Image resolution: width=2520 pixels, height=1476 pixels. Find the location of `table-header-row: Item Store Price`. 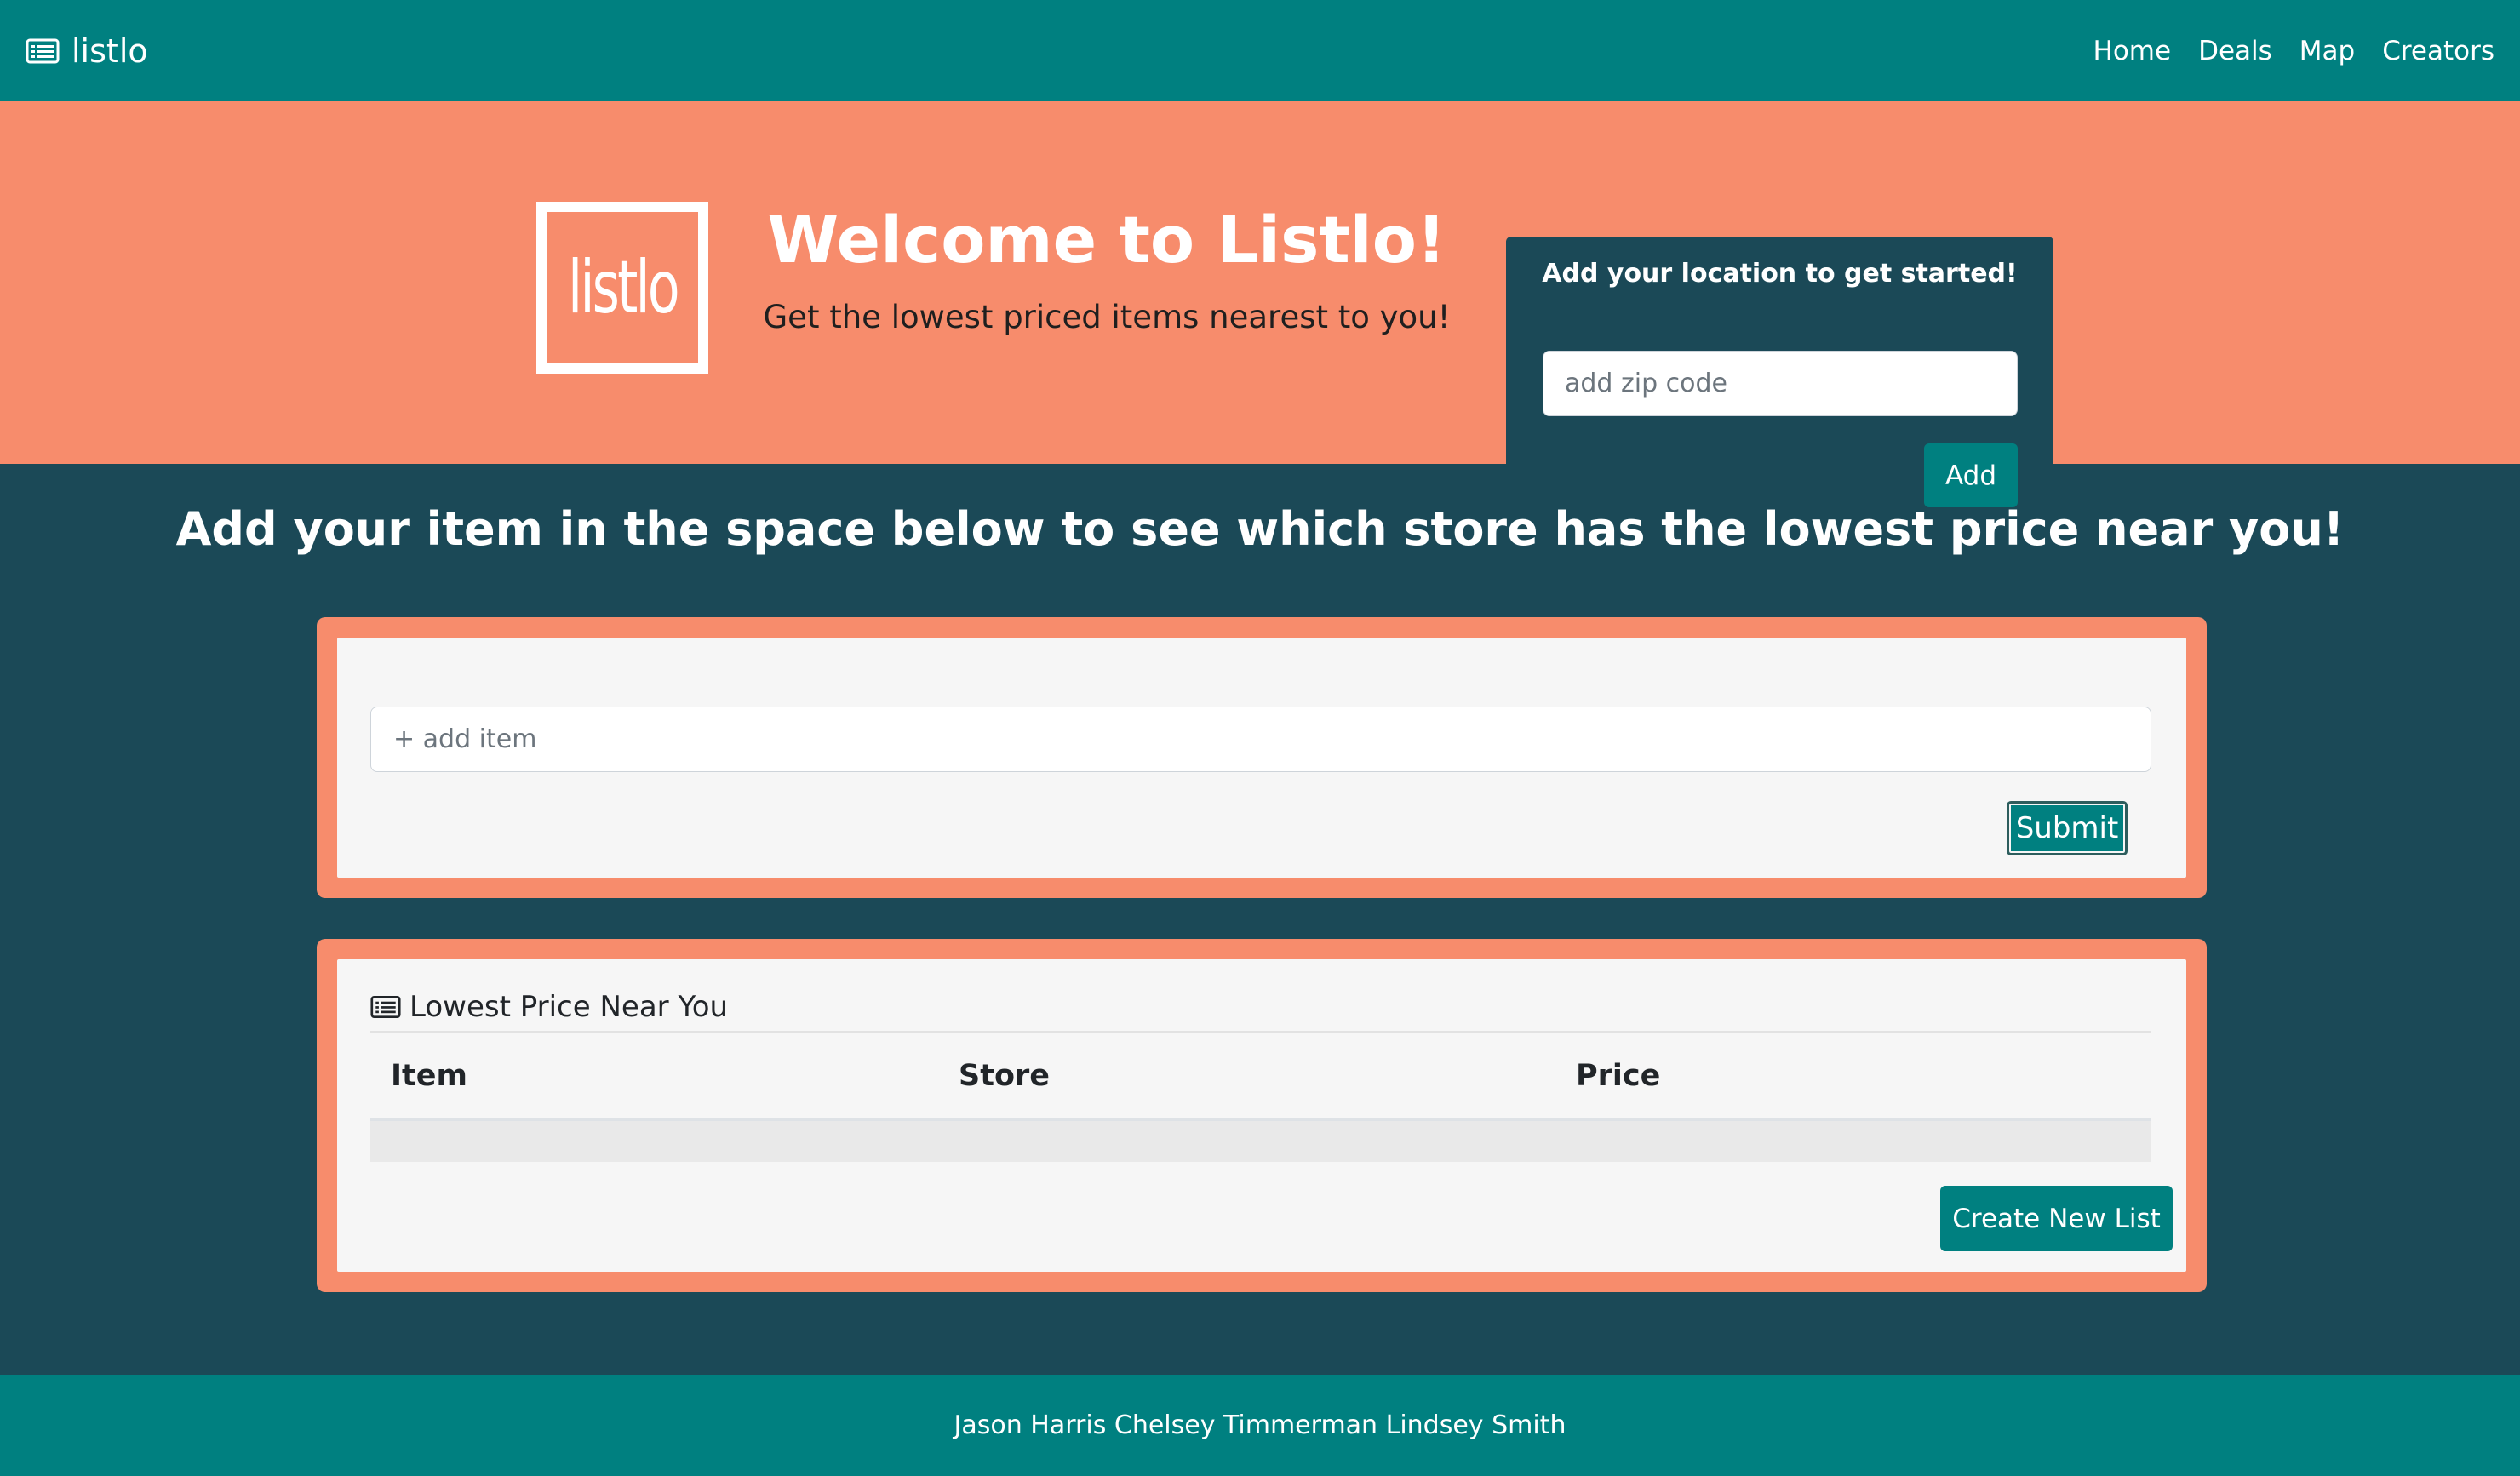

table-header-row: Item Store Price is located at coordinates (1260, 1077).